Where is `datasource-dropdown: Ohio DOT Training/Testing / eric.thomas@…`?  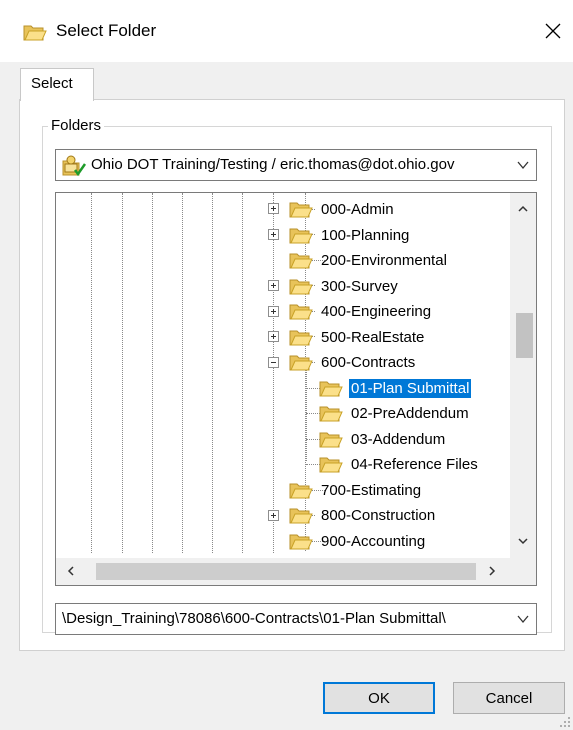
datasource-dropdown: Ohio DOT Training/Testing / eric.thomas@… is located at coordinates (296, 165).